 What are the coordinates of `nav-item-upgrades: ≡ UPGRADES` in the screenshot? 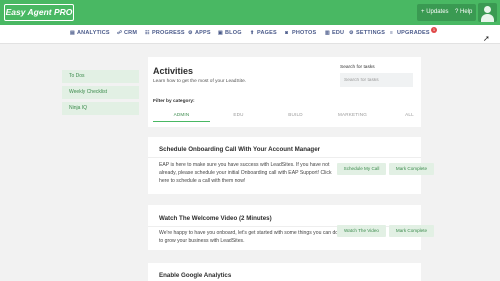 It's located at (410, 33).